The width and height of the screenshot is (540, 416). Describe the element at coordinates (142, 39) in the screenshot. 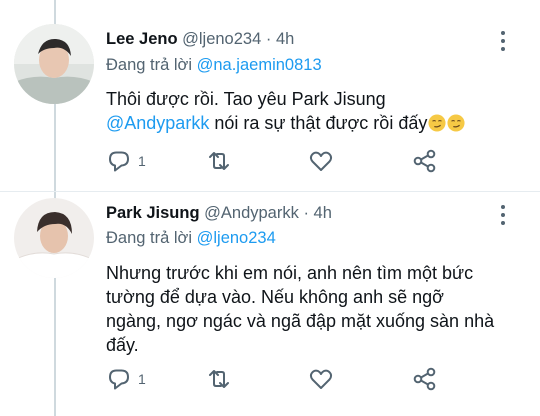

I see `display-name: Lee Jeno` at that location.